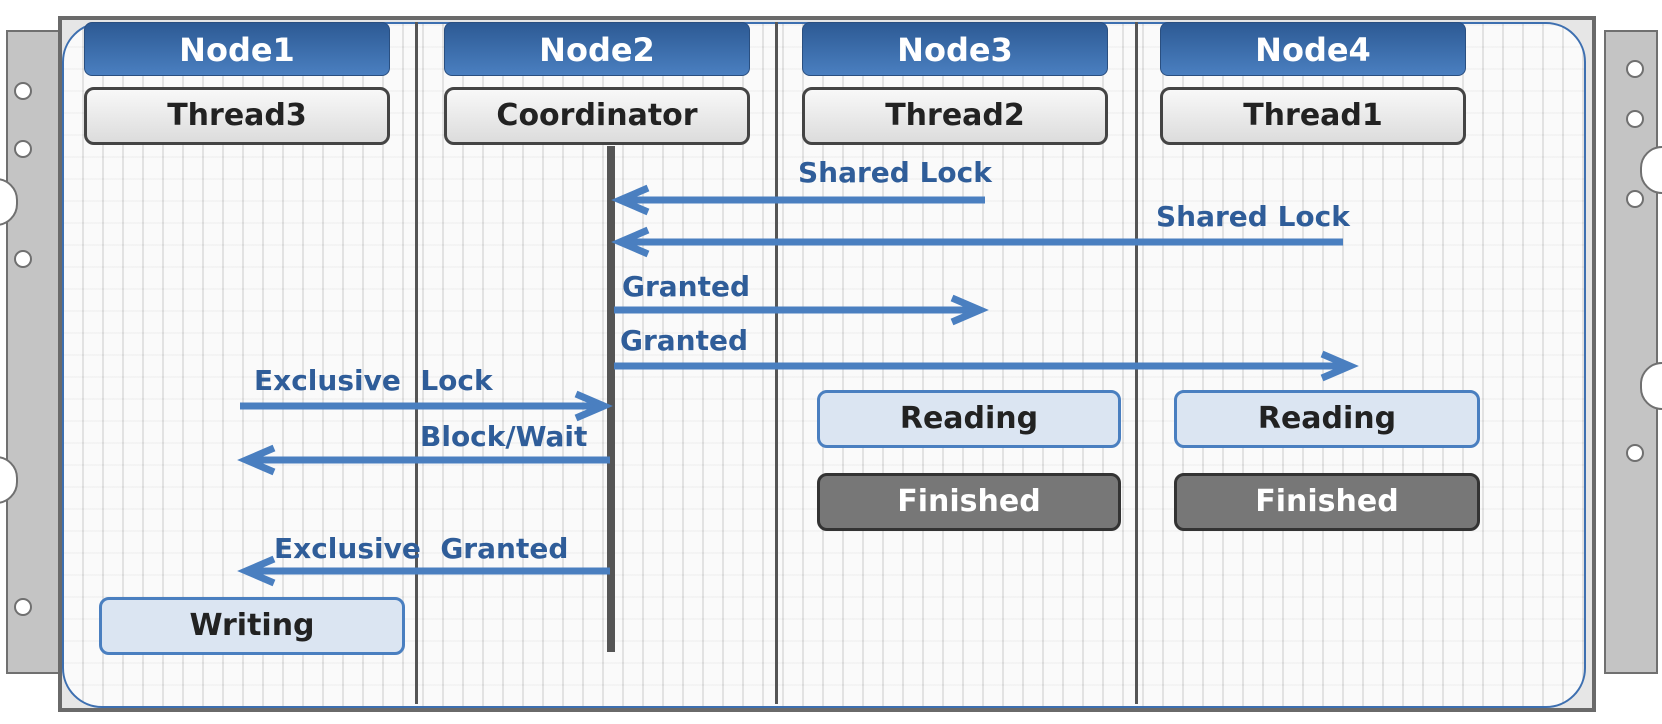 This screenshot has height=724, width=1662. What do you see at coordinates (252, 626) in the screenshot?
I see `node1-writing-state: Writing` at bounding box center [252, 626].